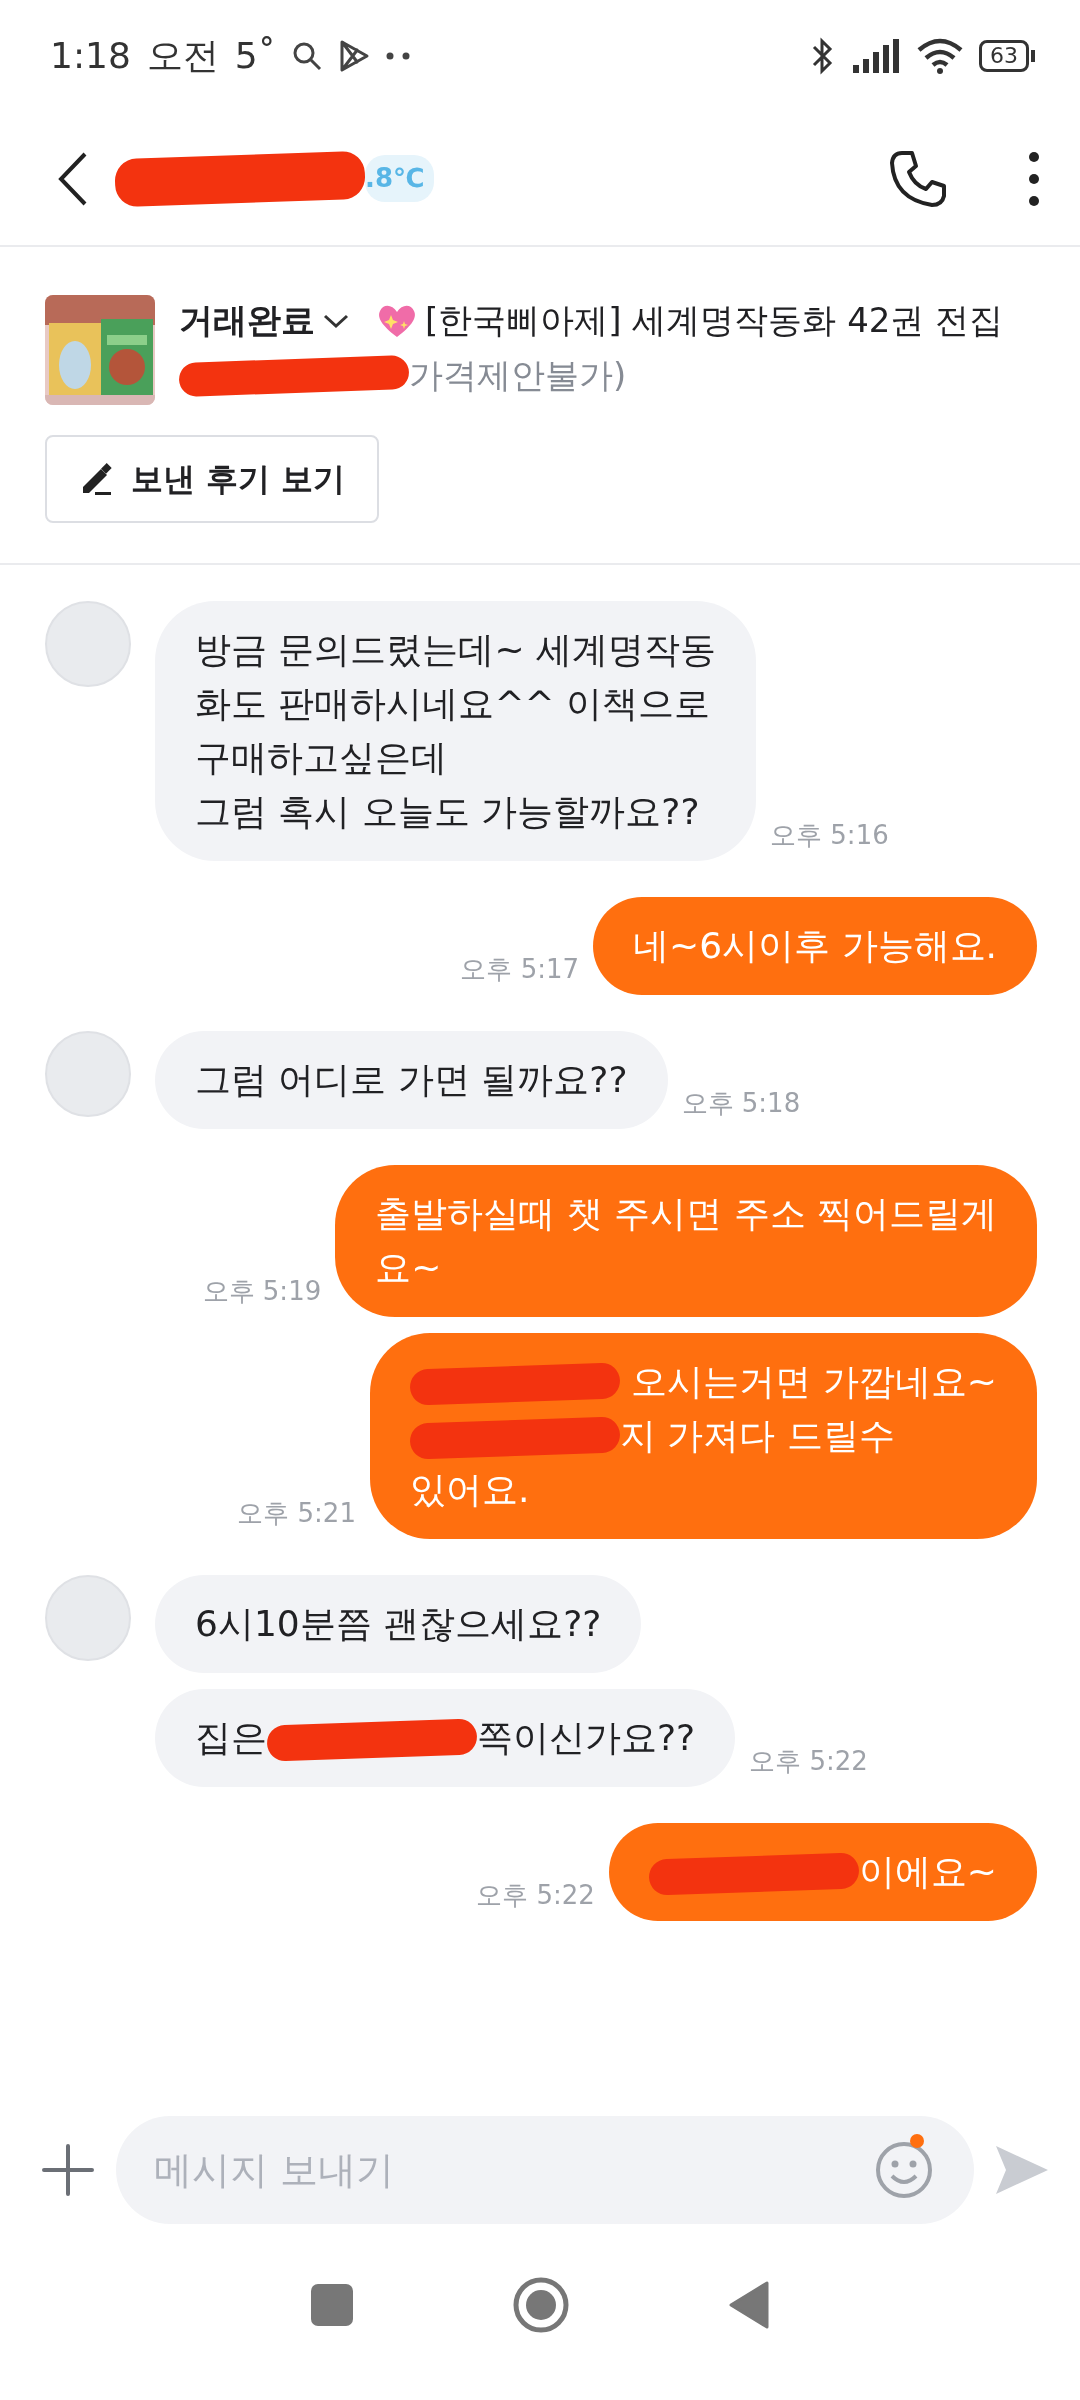 The height and width of the screenshot is (2400, 1080). What do you see at coordinates (296, 1513) in the screenshot?
I see `message-time: 오후 5:21` at bounding box center [296, 1513].